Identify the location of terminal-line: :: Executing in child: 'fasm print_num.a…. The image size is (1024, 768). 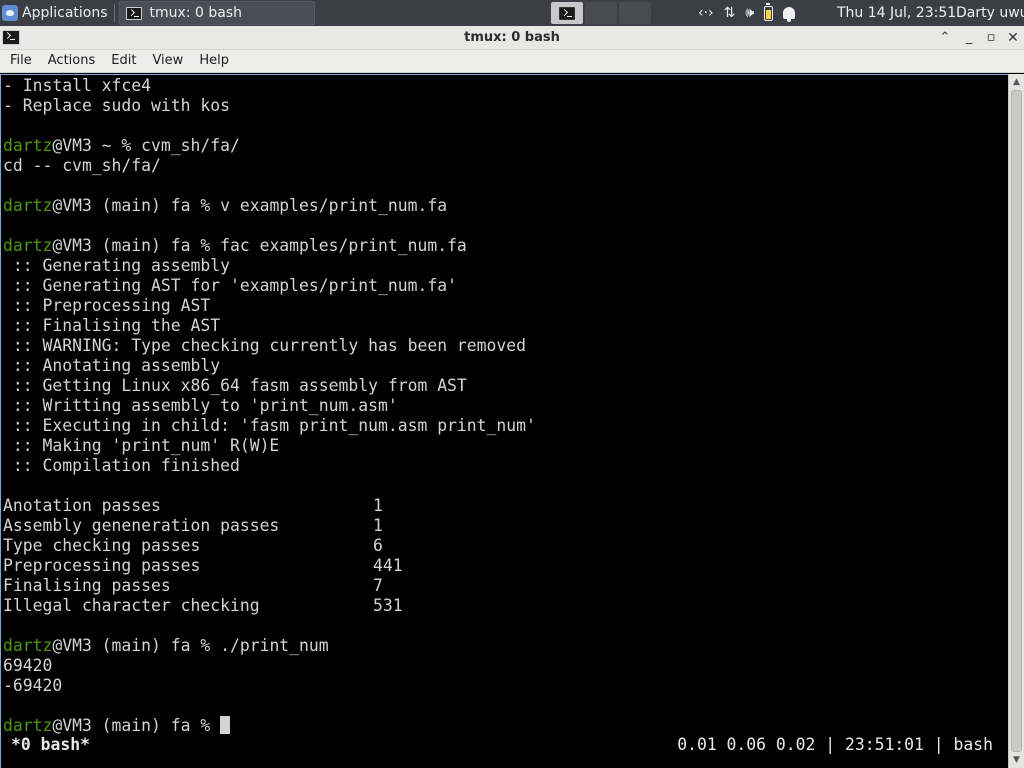
(269, 425).